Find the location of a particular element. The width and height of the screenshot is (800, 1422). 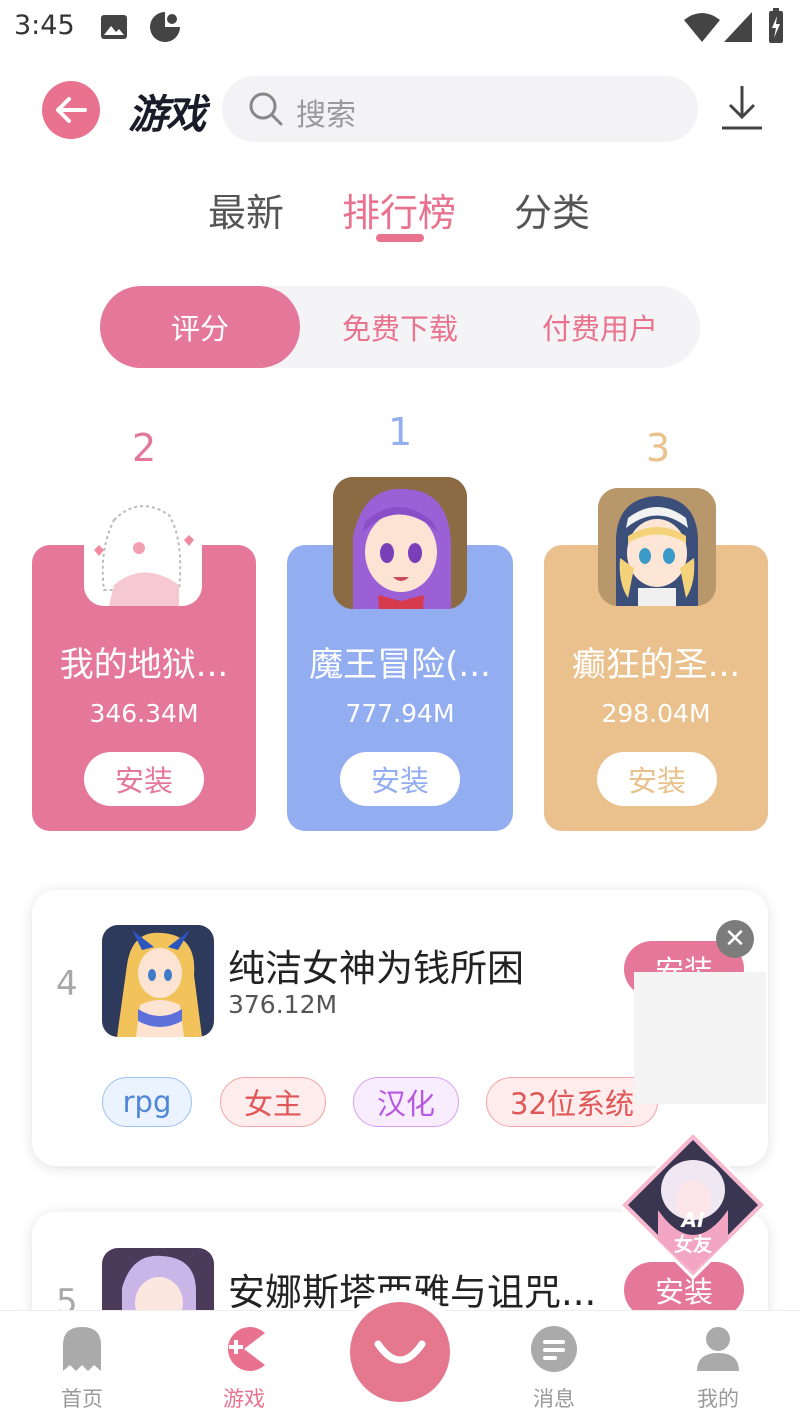

ai-sublabel: 女友 is located at coordinates (692, 1245).